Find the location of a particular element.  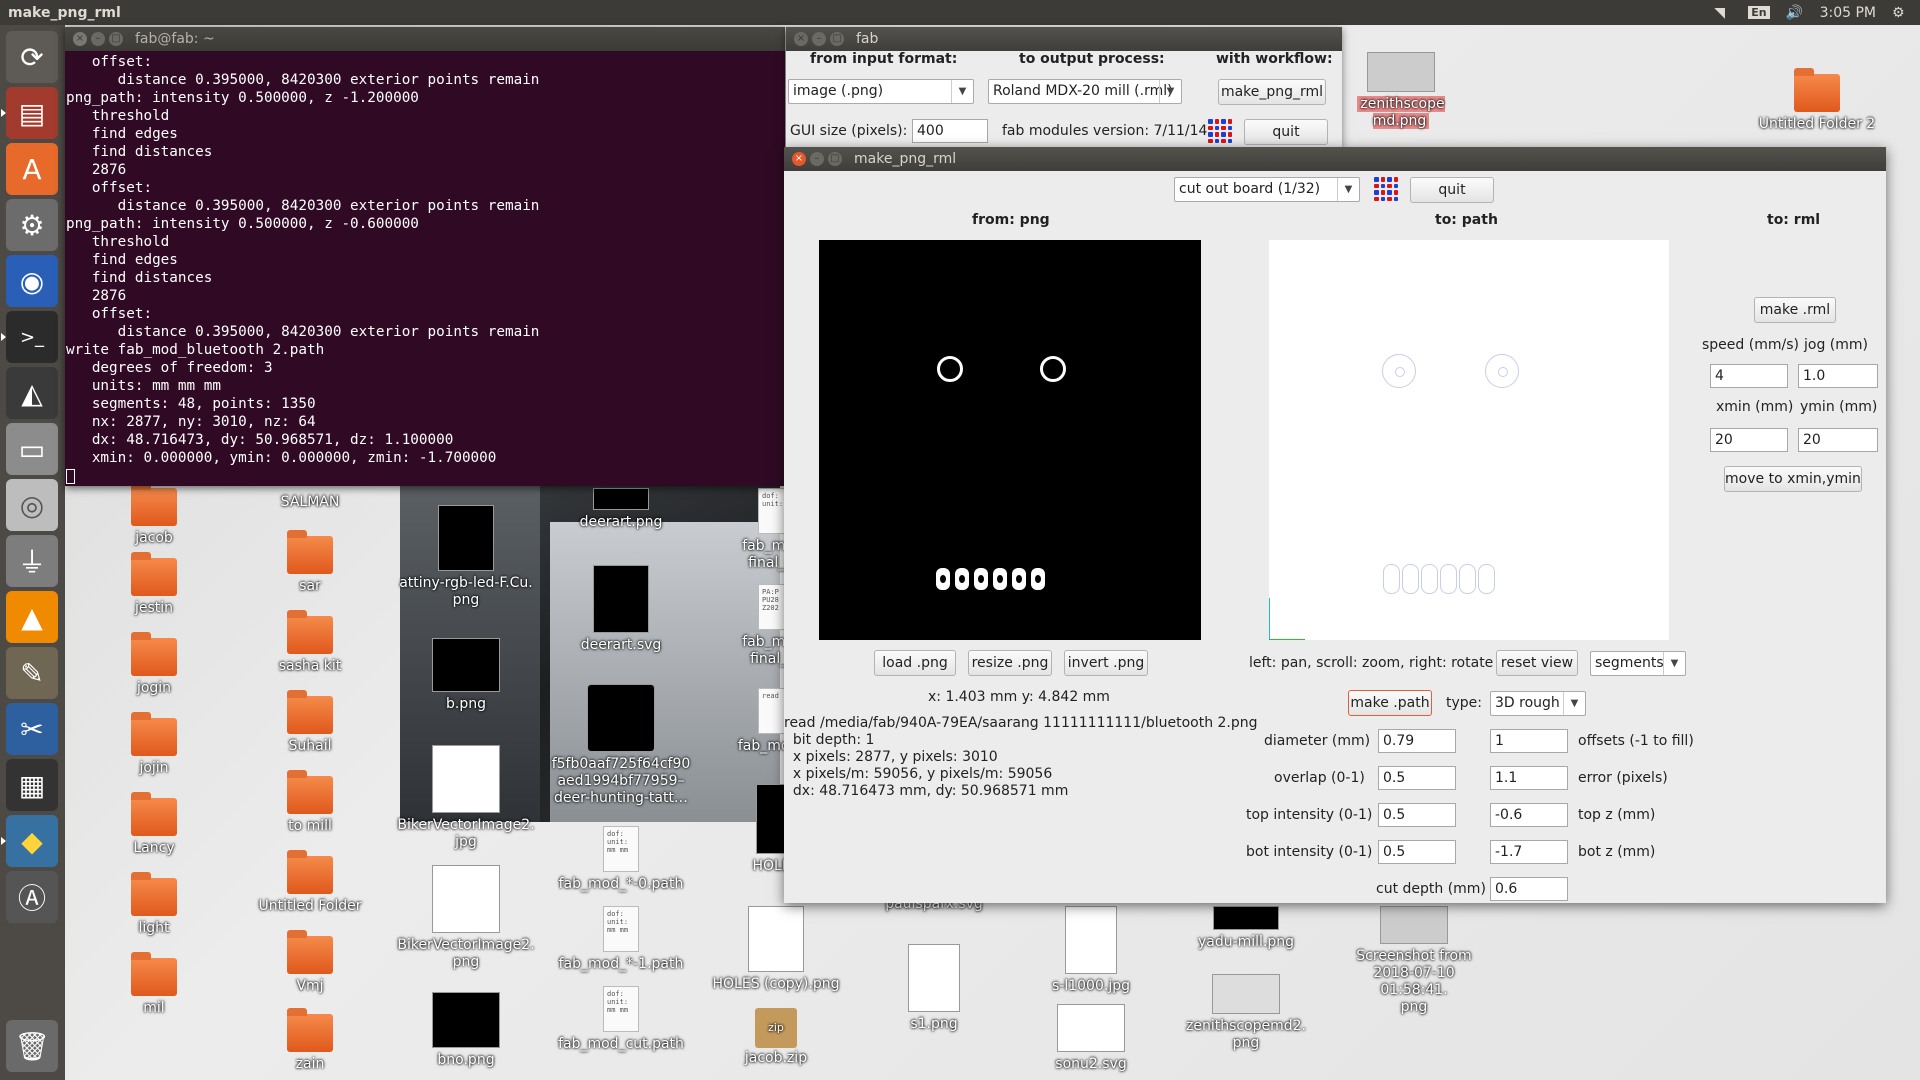

volume-icon: 🔊 is located at coordinates (1795, 13).